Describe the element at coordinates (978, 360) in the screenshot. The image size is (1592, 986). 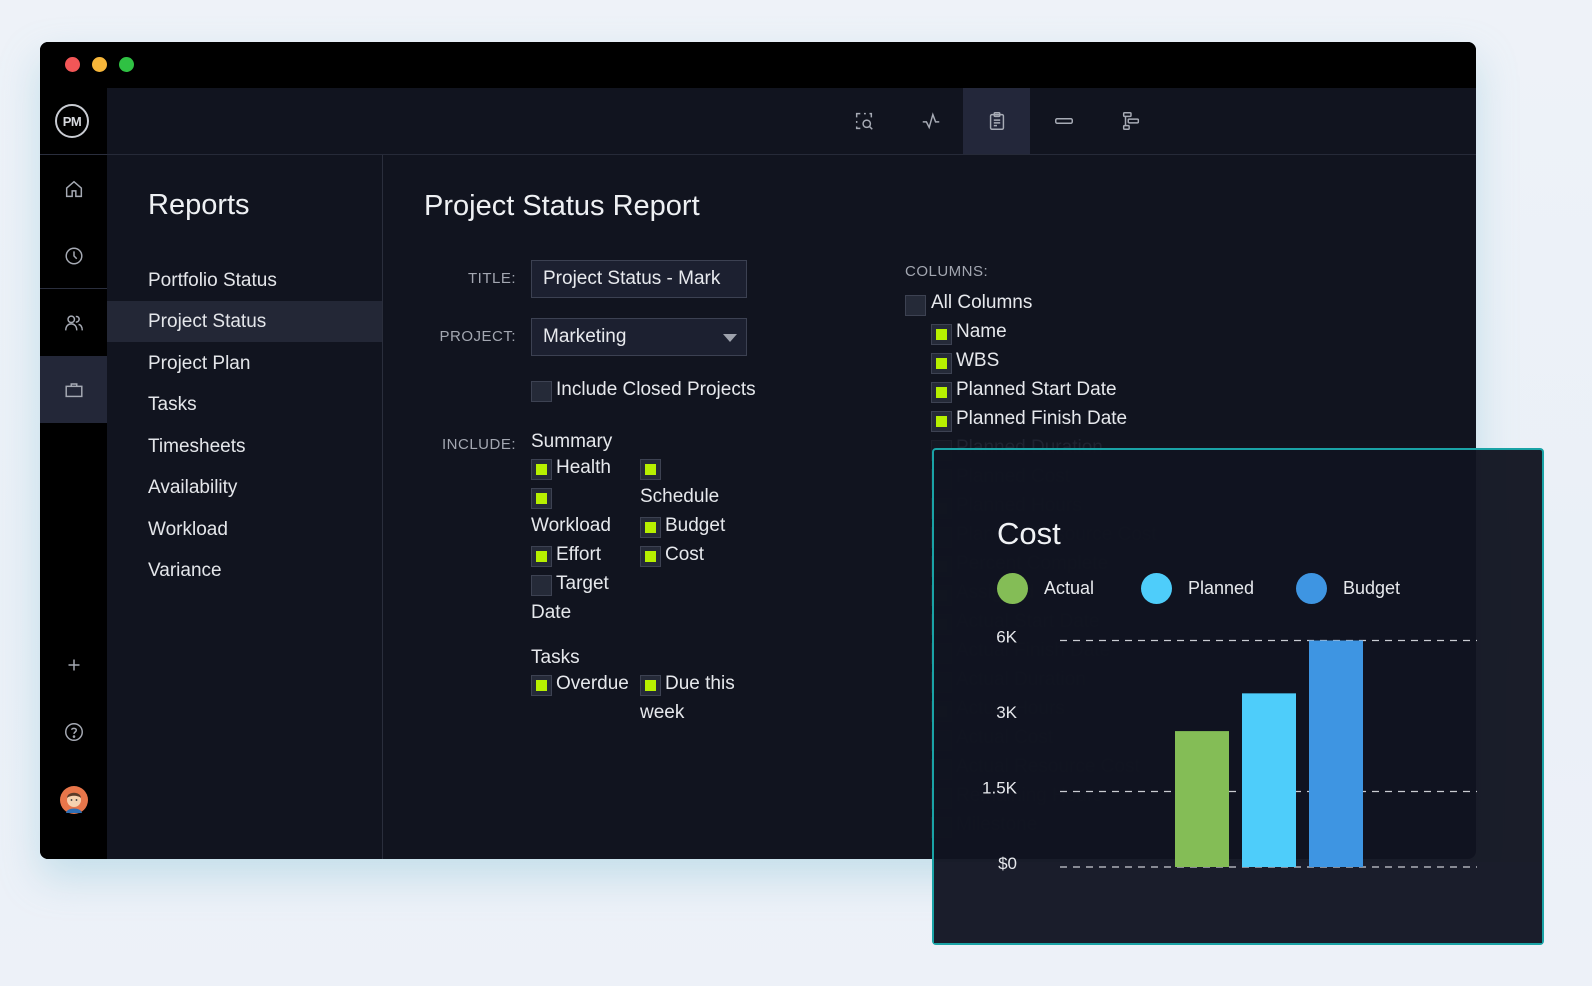
I see `column-label: WBS` at that location.